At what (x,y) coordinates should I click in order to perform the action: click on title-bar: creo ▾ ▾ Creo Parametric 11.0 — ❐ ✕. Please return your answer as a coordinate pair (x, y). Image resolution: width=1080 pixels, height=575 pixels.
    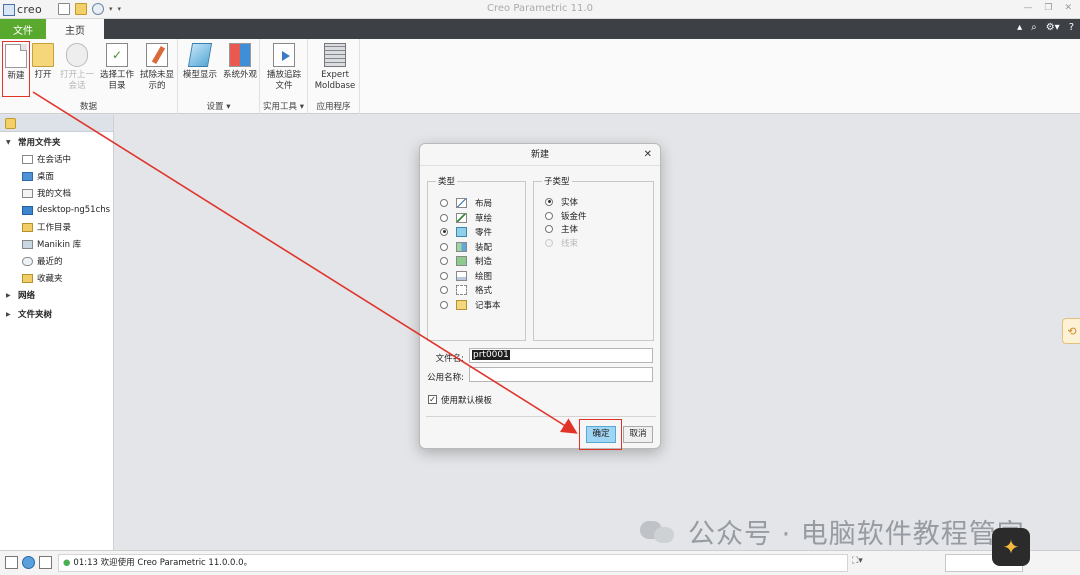
    Looking at the image, I should click on (540, 9).